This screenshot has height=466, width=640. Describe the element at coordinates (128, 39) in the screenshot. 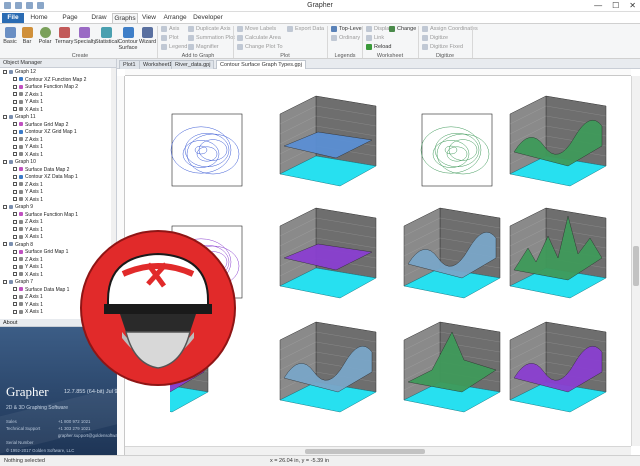

I see `contour-surface-button: Contour Surface` at that location.